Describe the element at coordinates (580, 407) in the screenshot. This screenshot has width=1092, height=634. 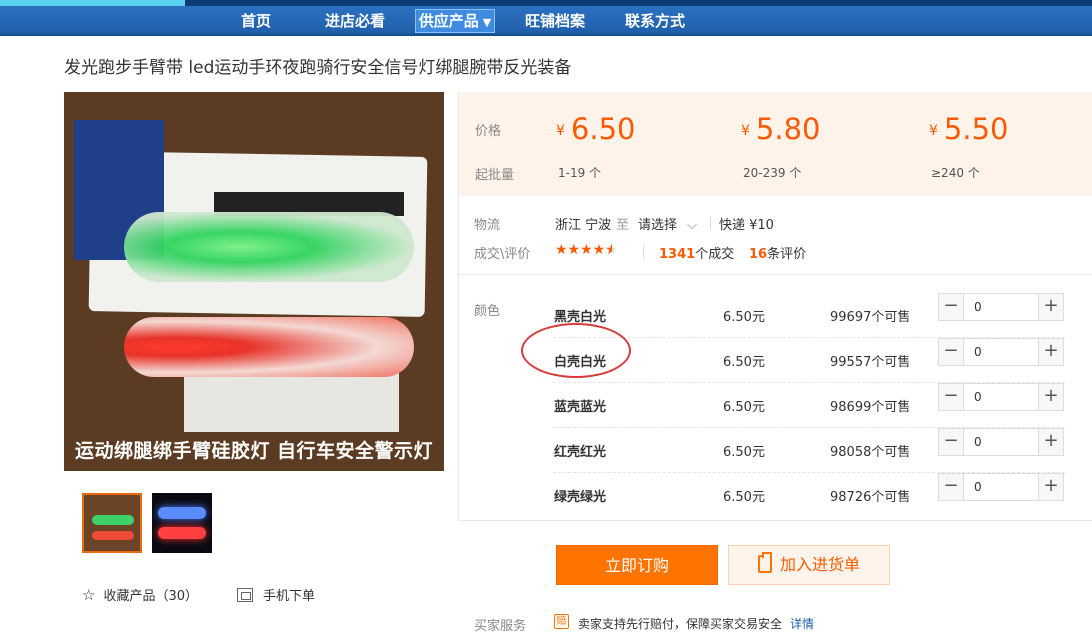
I see `variant-name: 蓝壳蓝光` at that location.